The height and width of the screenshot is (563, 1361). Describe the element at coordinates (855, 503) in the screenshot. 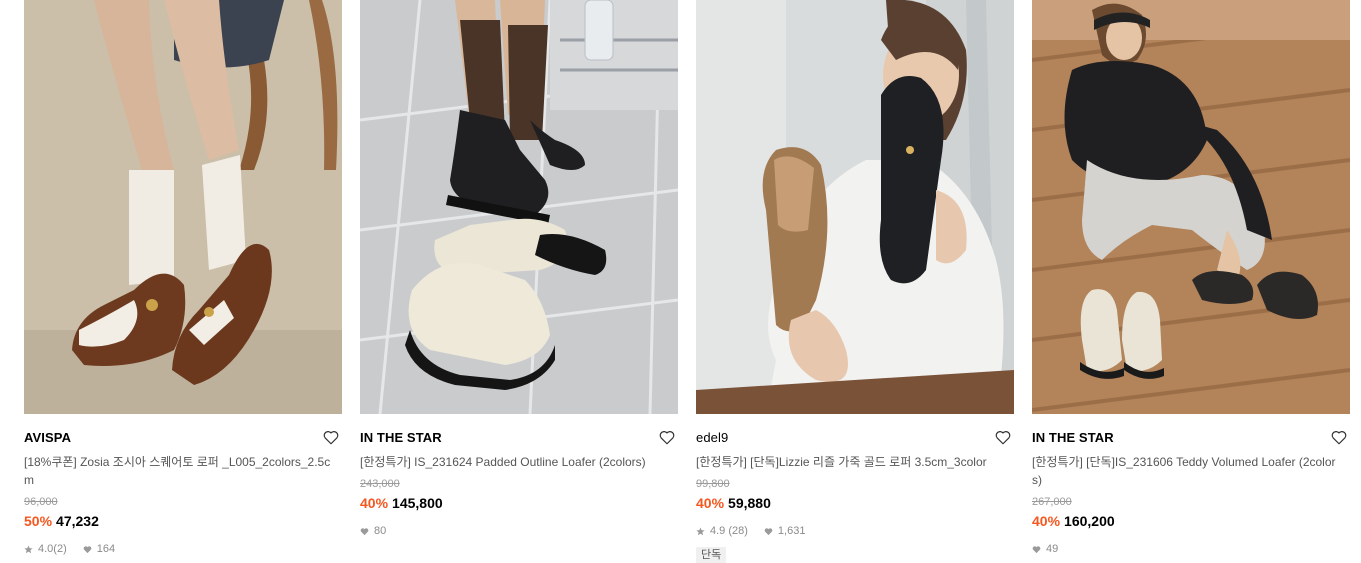

I see `price-row: 40% 59,880` at that location.